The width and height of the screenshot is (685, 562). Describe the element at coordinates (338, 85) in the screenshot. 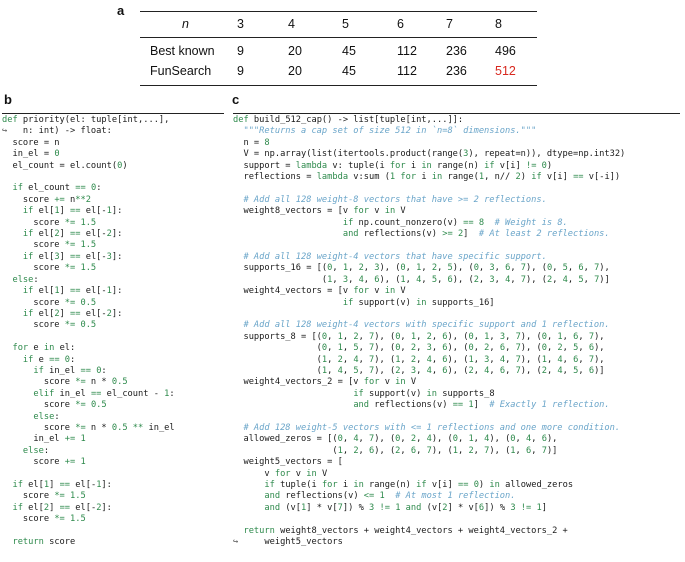

I see `table-bottom-rule` at that location.